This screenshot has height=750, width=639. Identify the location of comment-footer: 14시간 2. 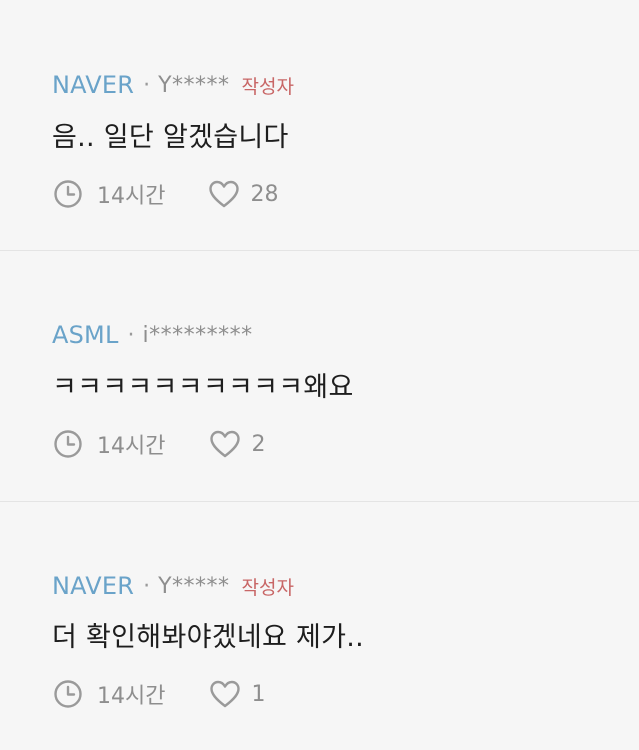
(159, 444).